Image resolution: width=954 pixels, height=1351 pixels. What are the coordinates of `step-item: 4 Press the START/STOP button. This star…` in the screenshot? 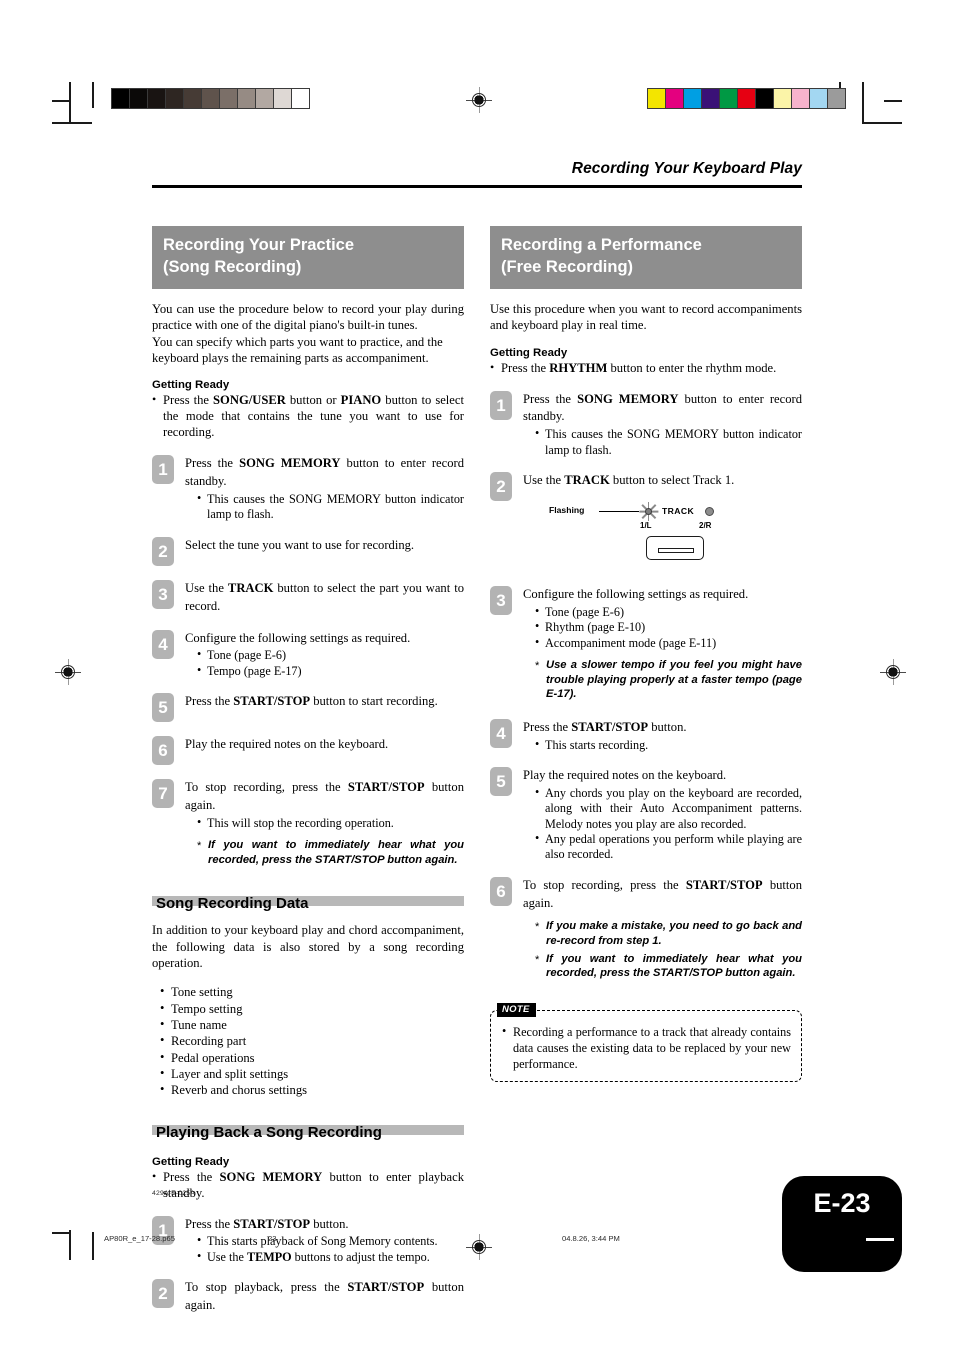 It's located at (646, 735).